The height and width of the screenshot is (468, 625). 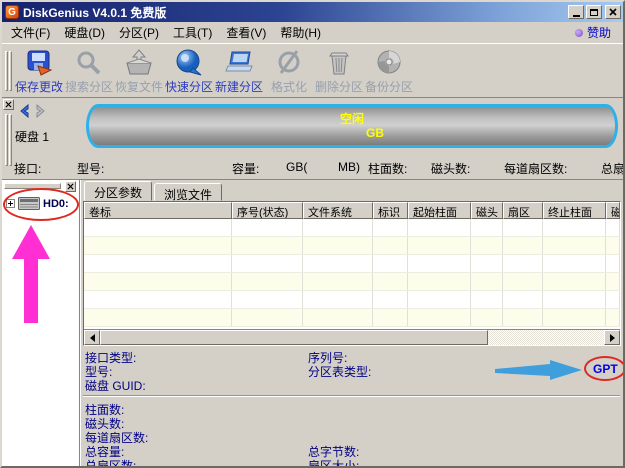 I want to click on tree-panel-grip, so click(x=32, y=186).